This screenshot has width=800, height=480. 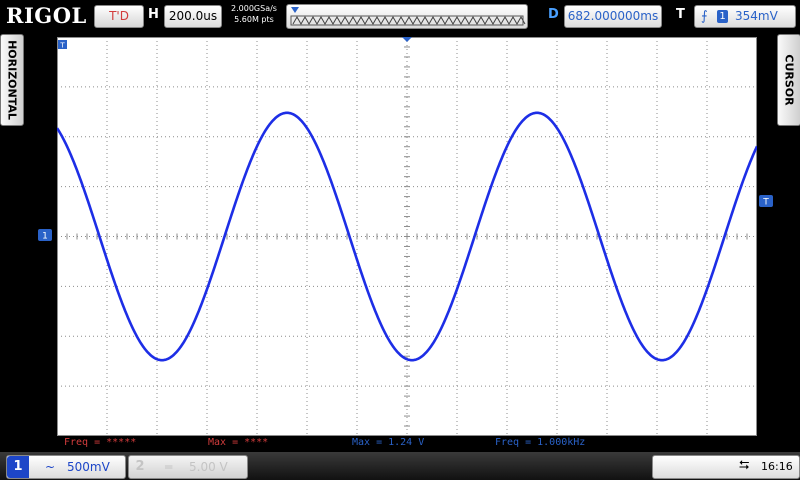 I want to click on trigger-status: T'D, so click(x=119, y=16).